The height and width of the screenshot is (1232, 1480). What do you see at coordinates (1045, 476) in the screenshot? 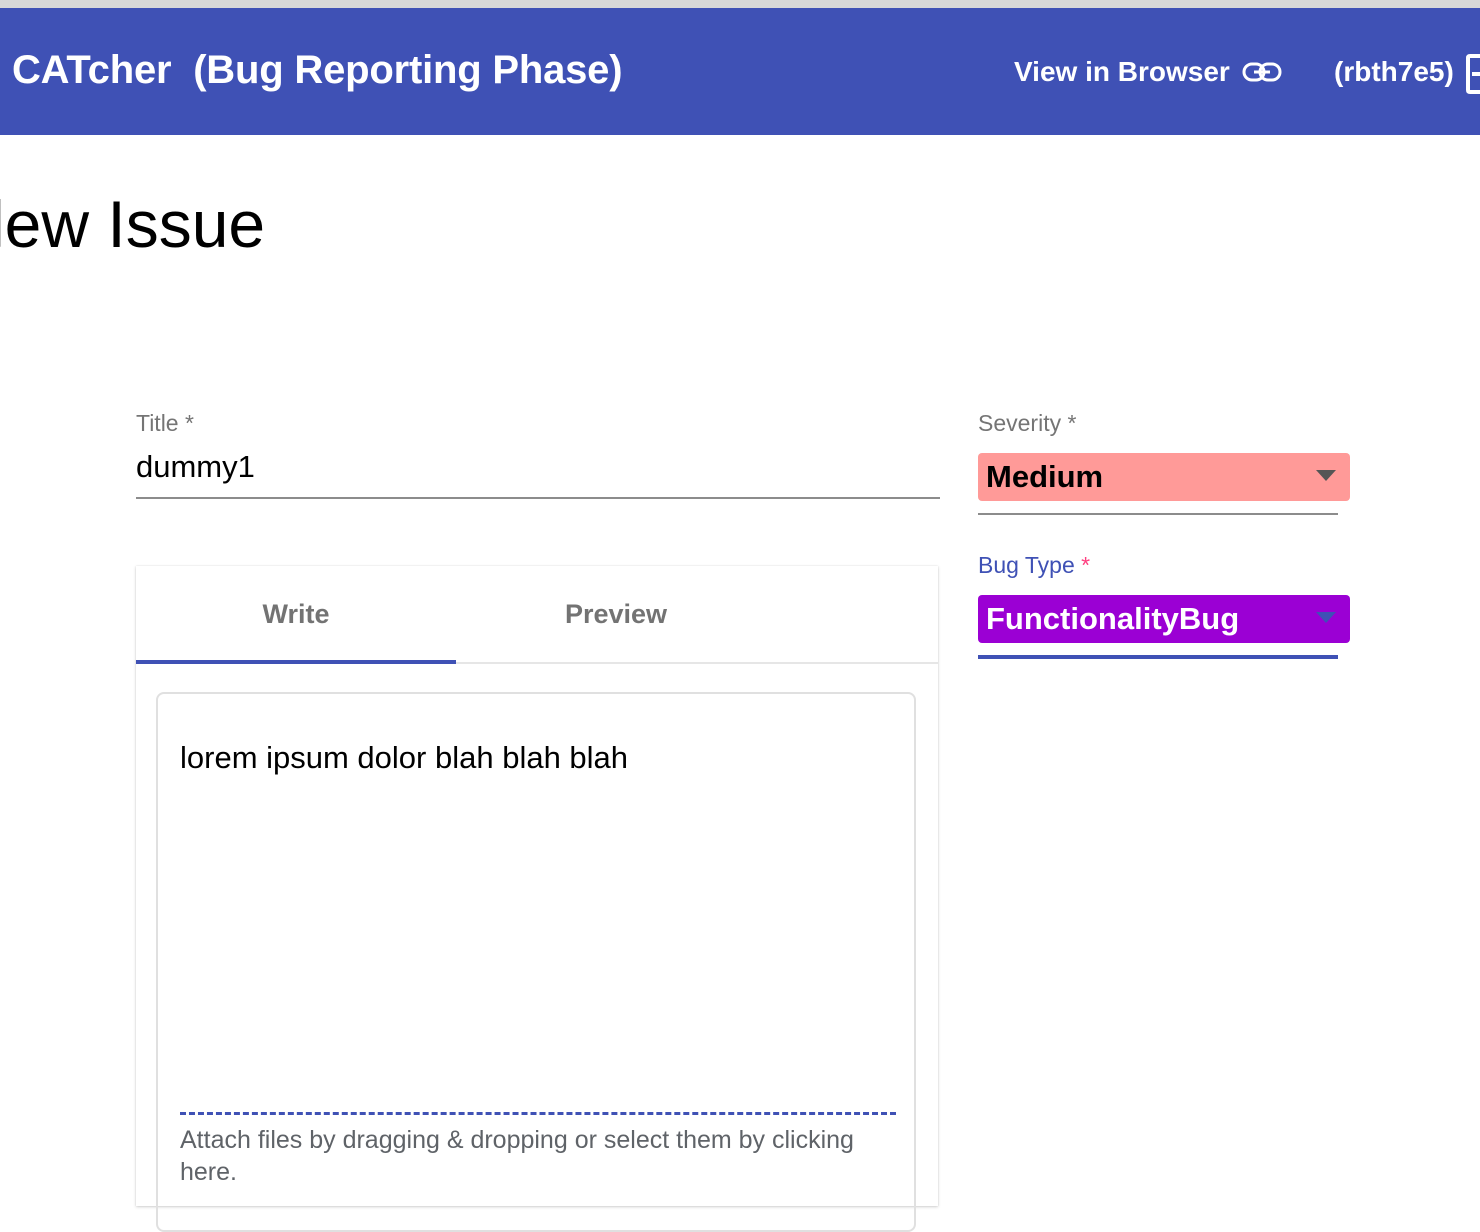
I see `severity-value: Medium` at bounding box center [1045, 476].